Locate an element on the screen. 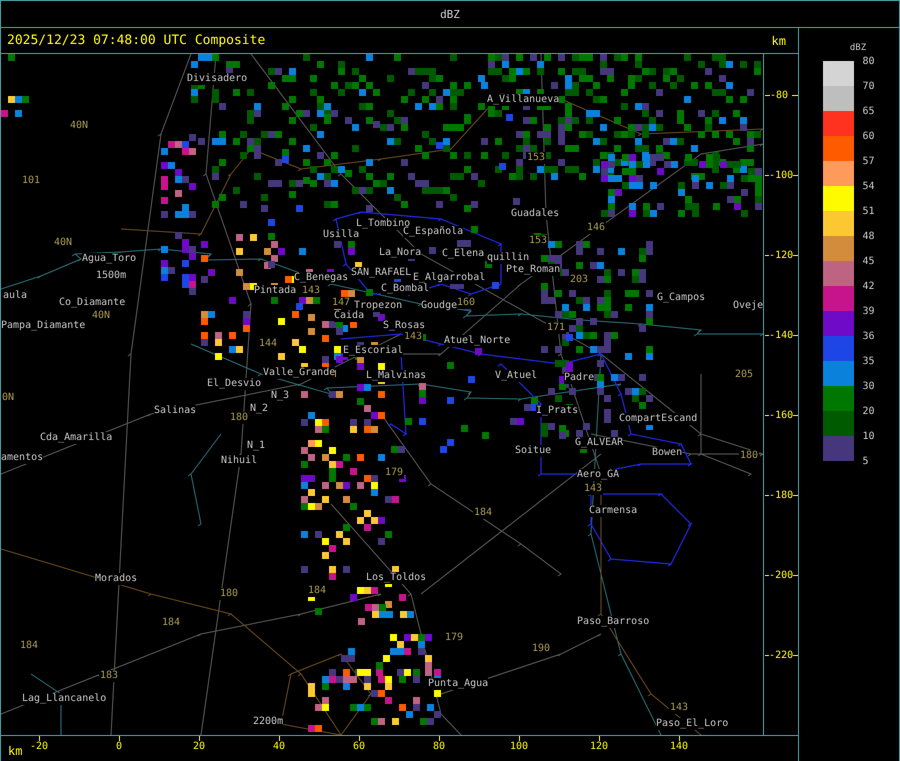  place-name: E_Algarrobal is located at coordinates (449, 278).